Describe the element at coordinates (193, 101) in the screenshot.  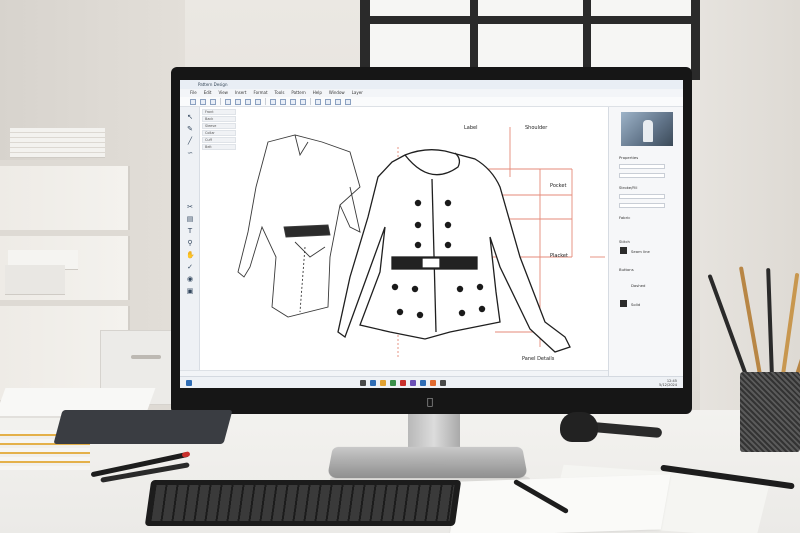
I see `new-icon` at that location.